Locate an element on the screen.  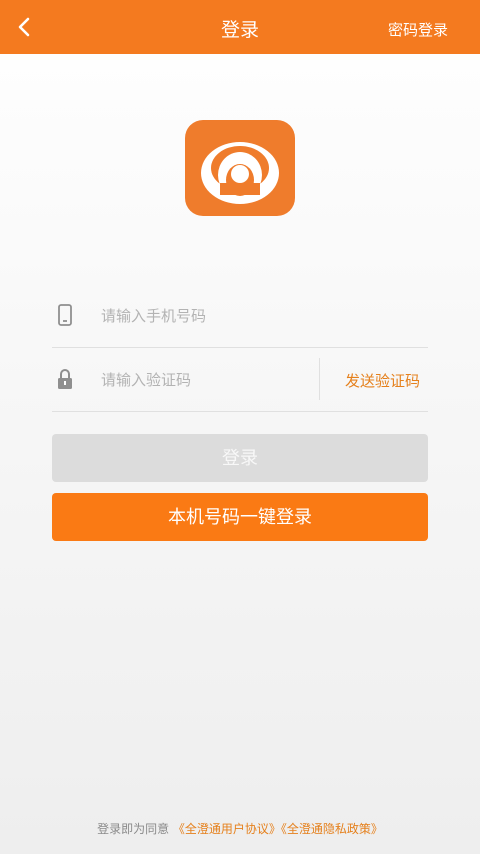
code-field: 发送验证码 is located at coordinates (240, 379).